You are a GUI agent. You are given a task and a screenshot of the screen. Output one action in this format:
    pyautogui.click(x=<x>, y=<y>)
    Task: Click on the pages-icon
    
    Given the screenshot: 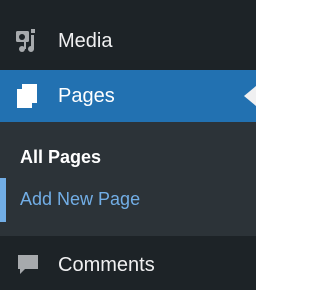 What is the action you would take?
    pyautogui.click(x=28, y=96)
    